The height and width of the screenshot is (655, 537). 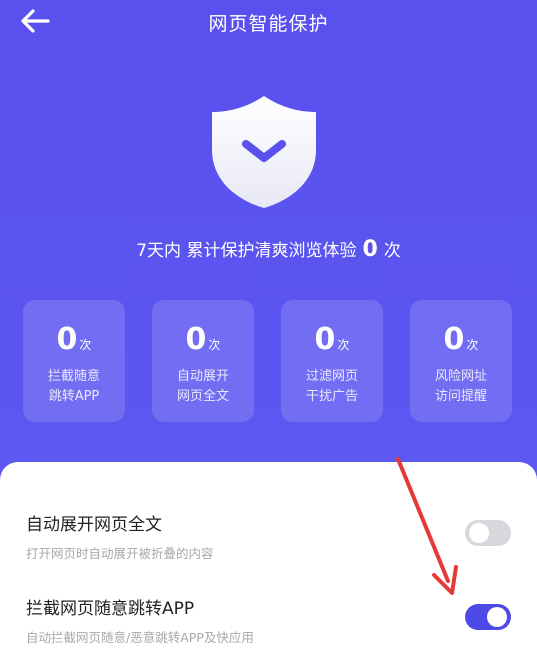 I want to click on stat-label: 风险网址 访问提醒, so click(x=460, y=386).